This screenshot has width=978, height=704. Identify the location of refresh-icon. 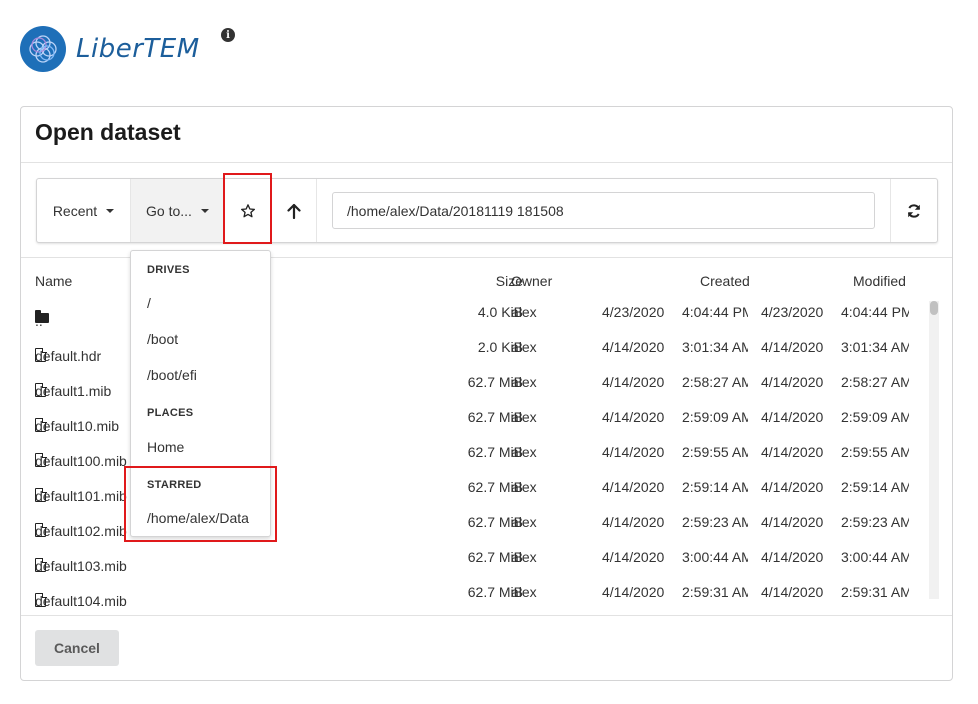
(914, 210).